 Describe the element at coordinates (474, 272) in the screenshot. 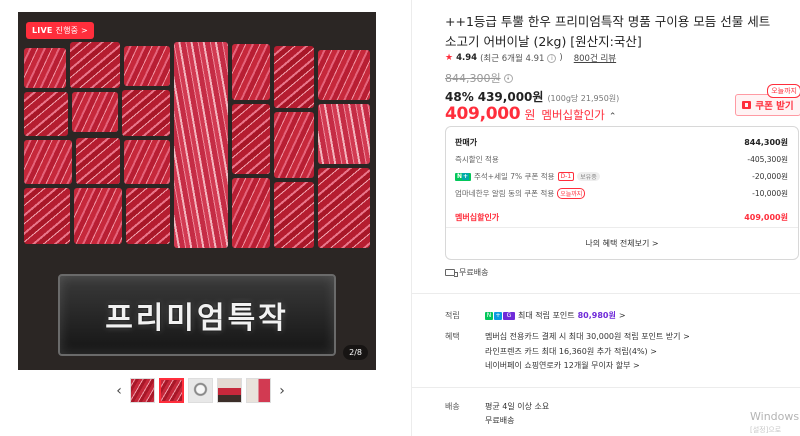

I see `free-shipping-label: 무료배송` at that location.